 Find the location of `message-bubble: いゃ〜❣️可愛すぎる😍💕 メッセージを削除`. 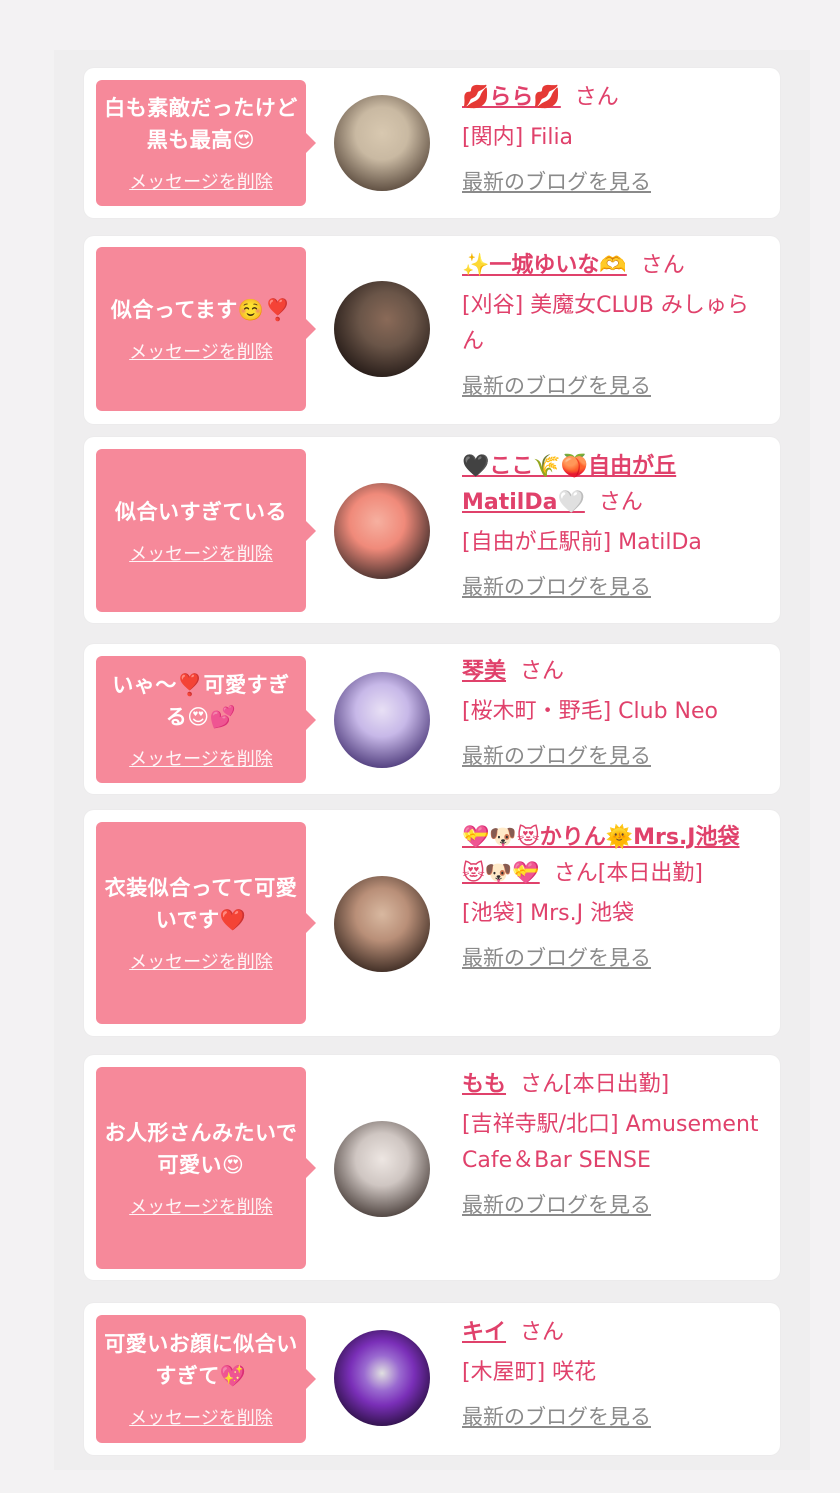

message-bubble: いゃ〜❣️可愛すぎる😍💕 メッセージを削除 is located at coordinates (206, 719).